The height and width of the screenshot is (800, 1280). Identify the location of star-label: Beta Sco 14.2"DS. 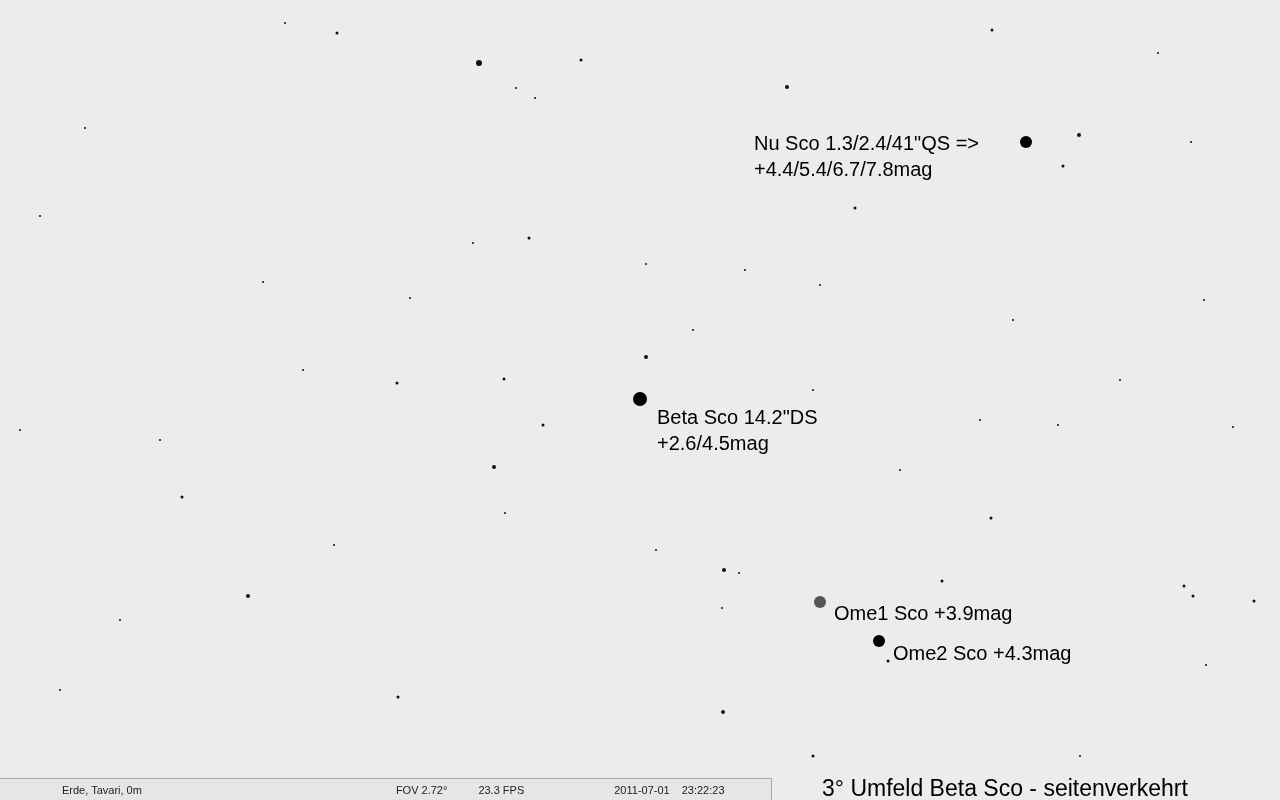
(737, 417).